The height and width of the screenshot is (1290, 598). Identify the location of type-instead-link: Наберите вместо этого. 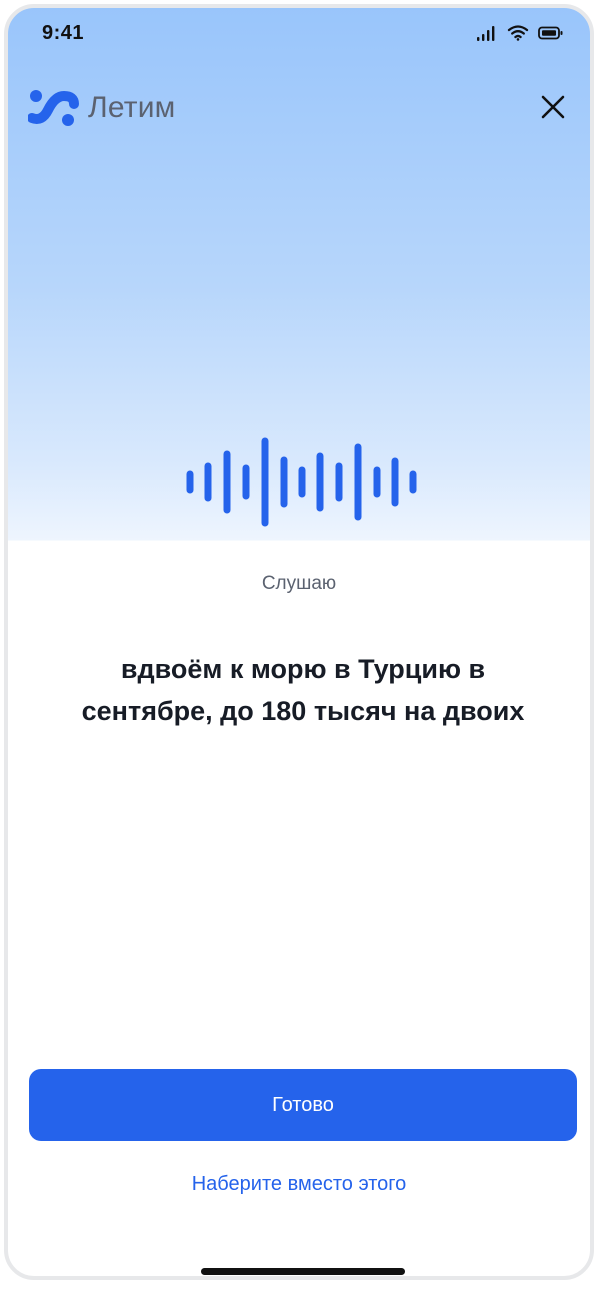
(299, 1184).